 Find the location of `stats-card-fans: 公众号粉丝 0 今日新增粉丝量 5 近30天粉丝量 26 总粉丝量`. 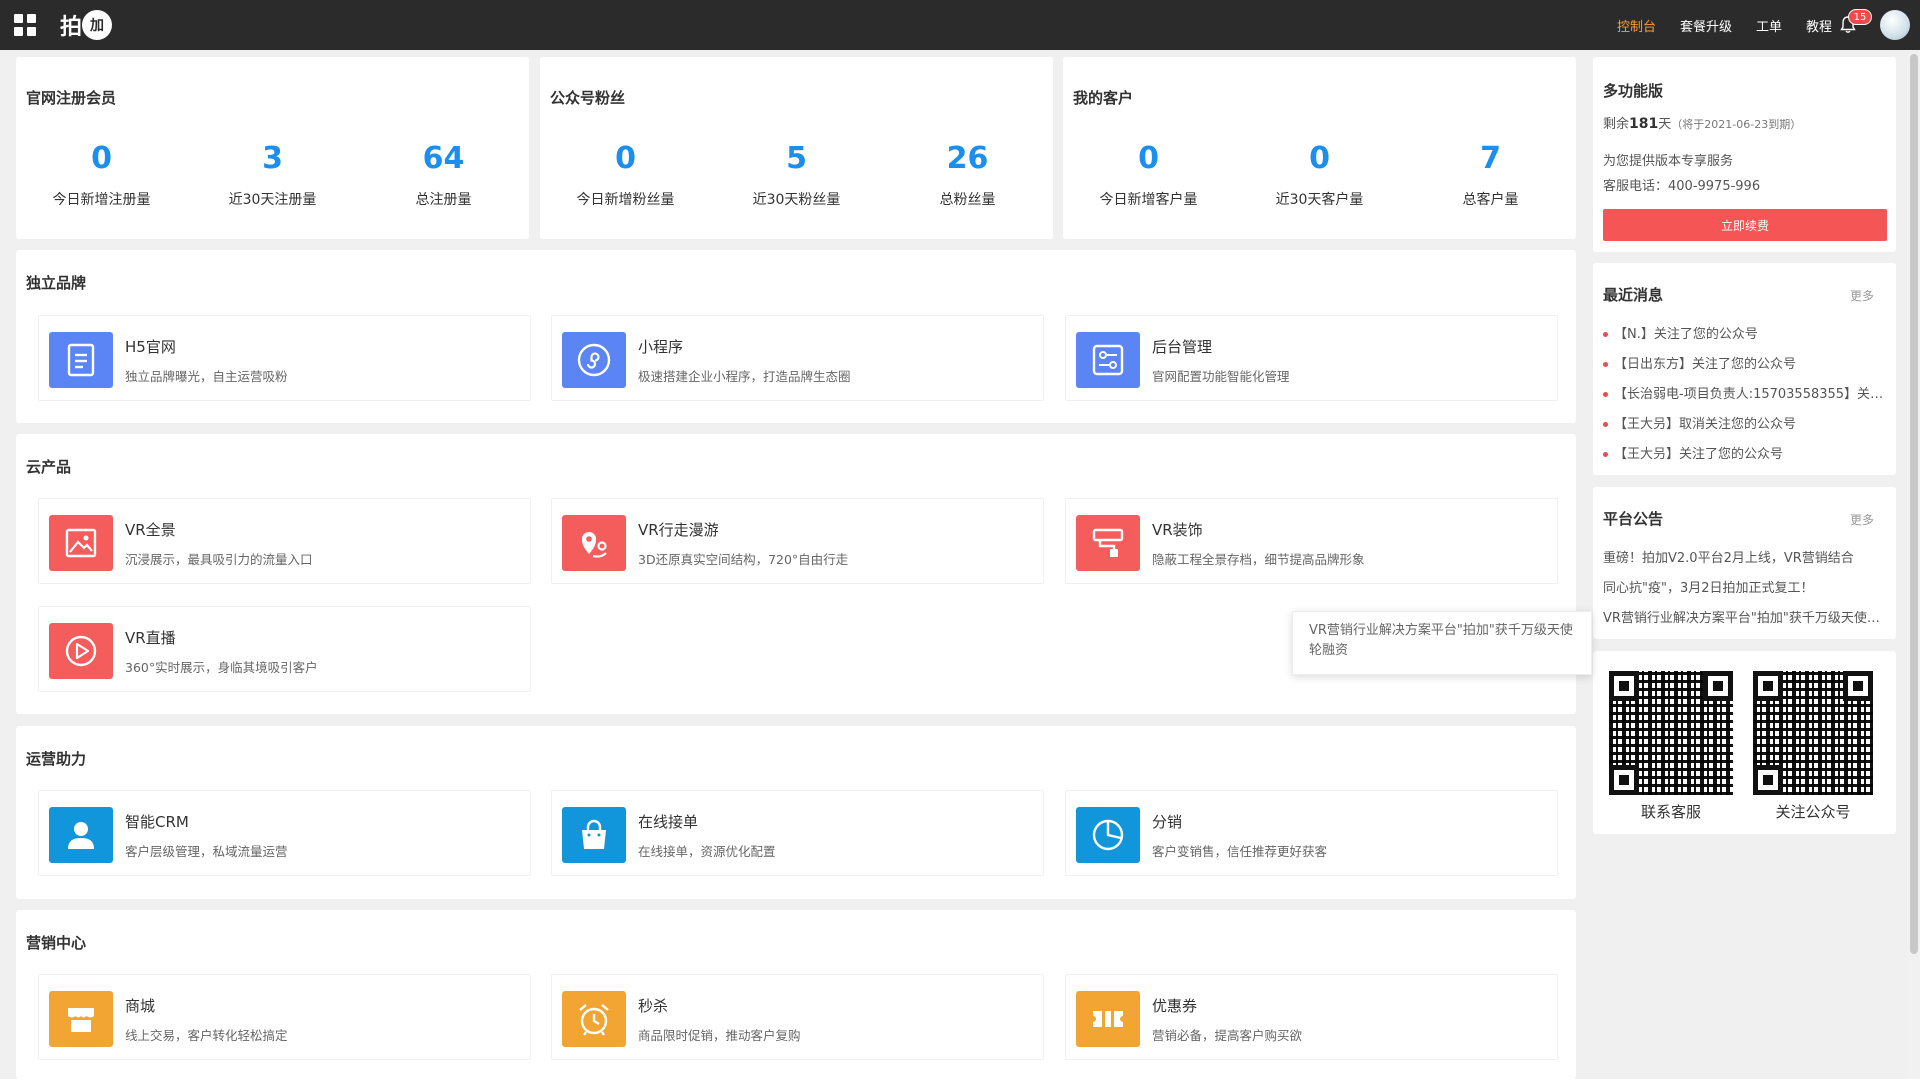

stats-card-fans: 公众号粉丝 0 今日新增粉丝量 5 近30天粉丝量 26 总粉丝量 is located at coordinates (796, 148).